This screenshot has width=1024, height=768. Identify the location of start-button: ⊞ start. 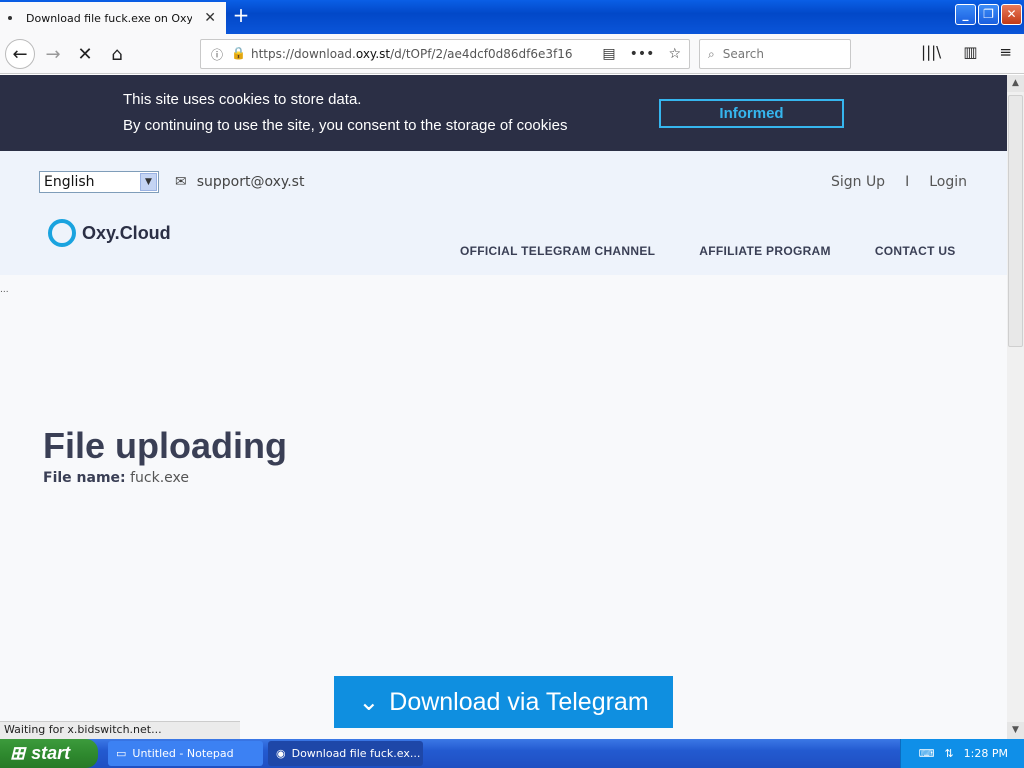
(49, 753).